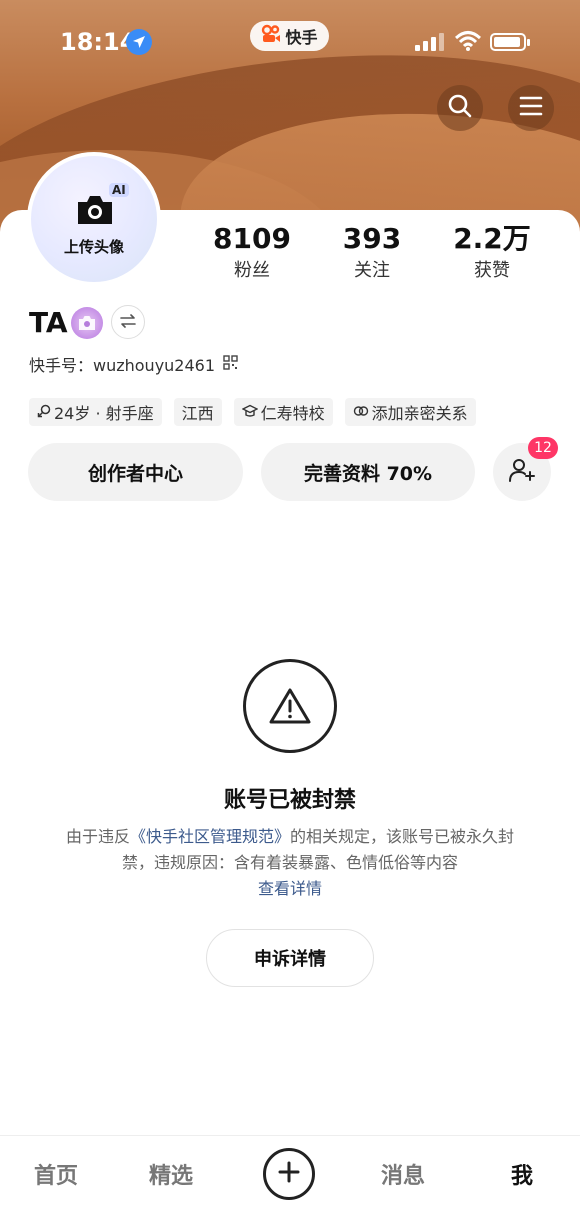 The image size is (580, 1228). Describe the element at coordinates (543, 448) in the screenshot. I see `friend-notification-badge: 12` at that location.